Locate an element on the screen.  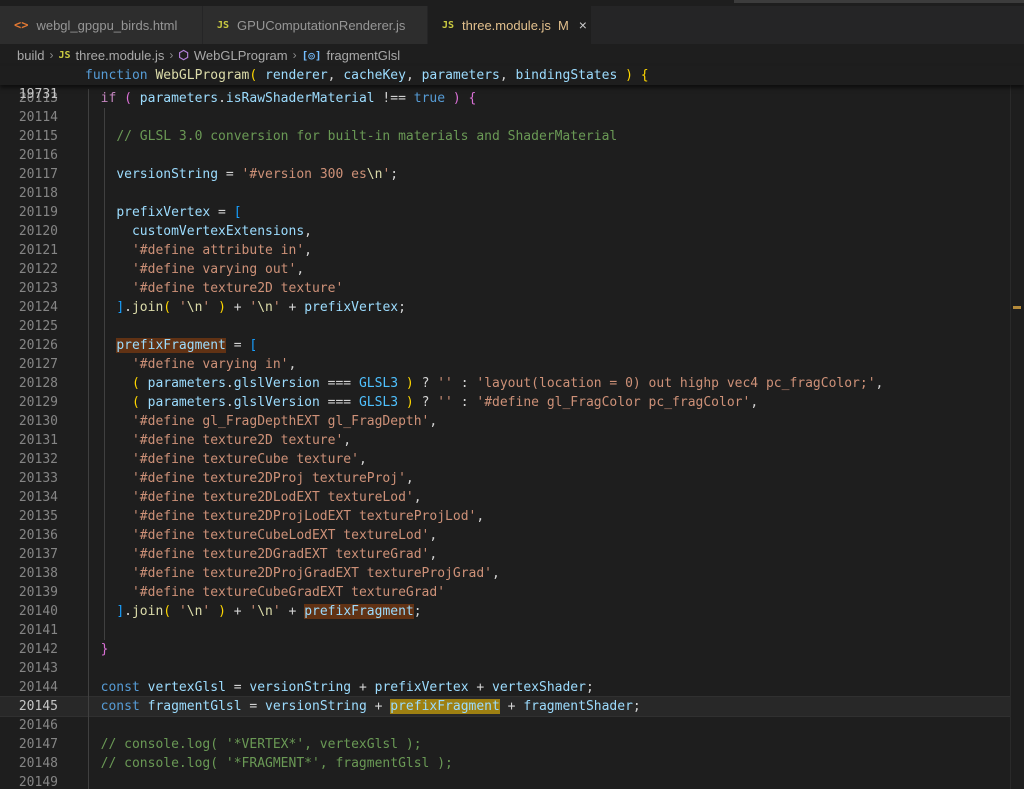
code-token: vertexGlsl is located at coordinates (186, 687).